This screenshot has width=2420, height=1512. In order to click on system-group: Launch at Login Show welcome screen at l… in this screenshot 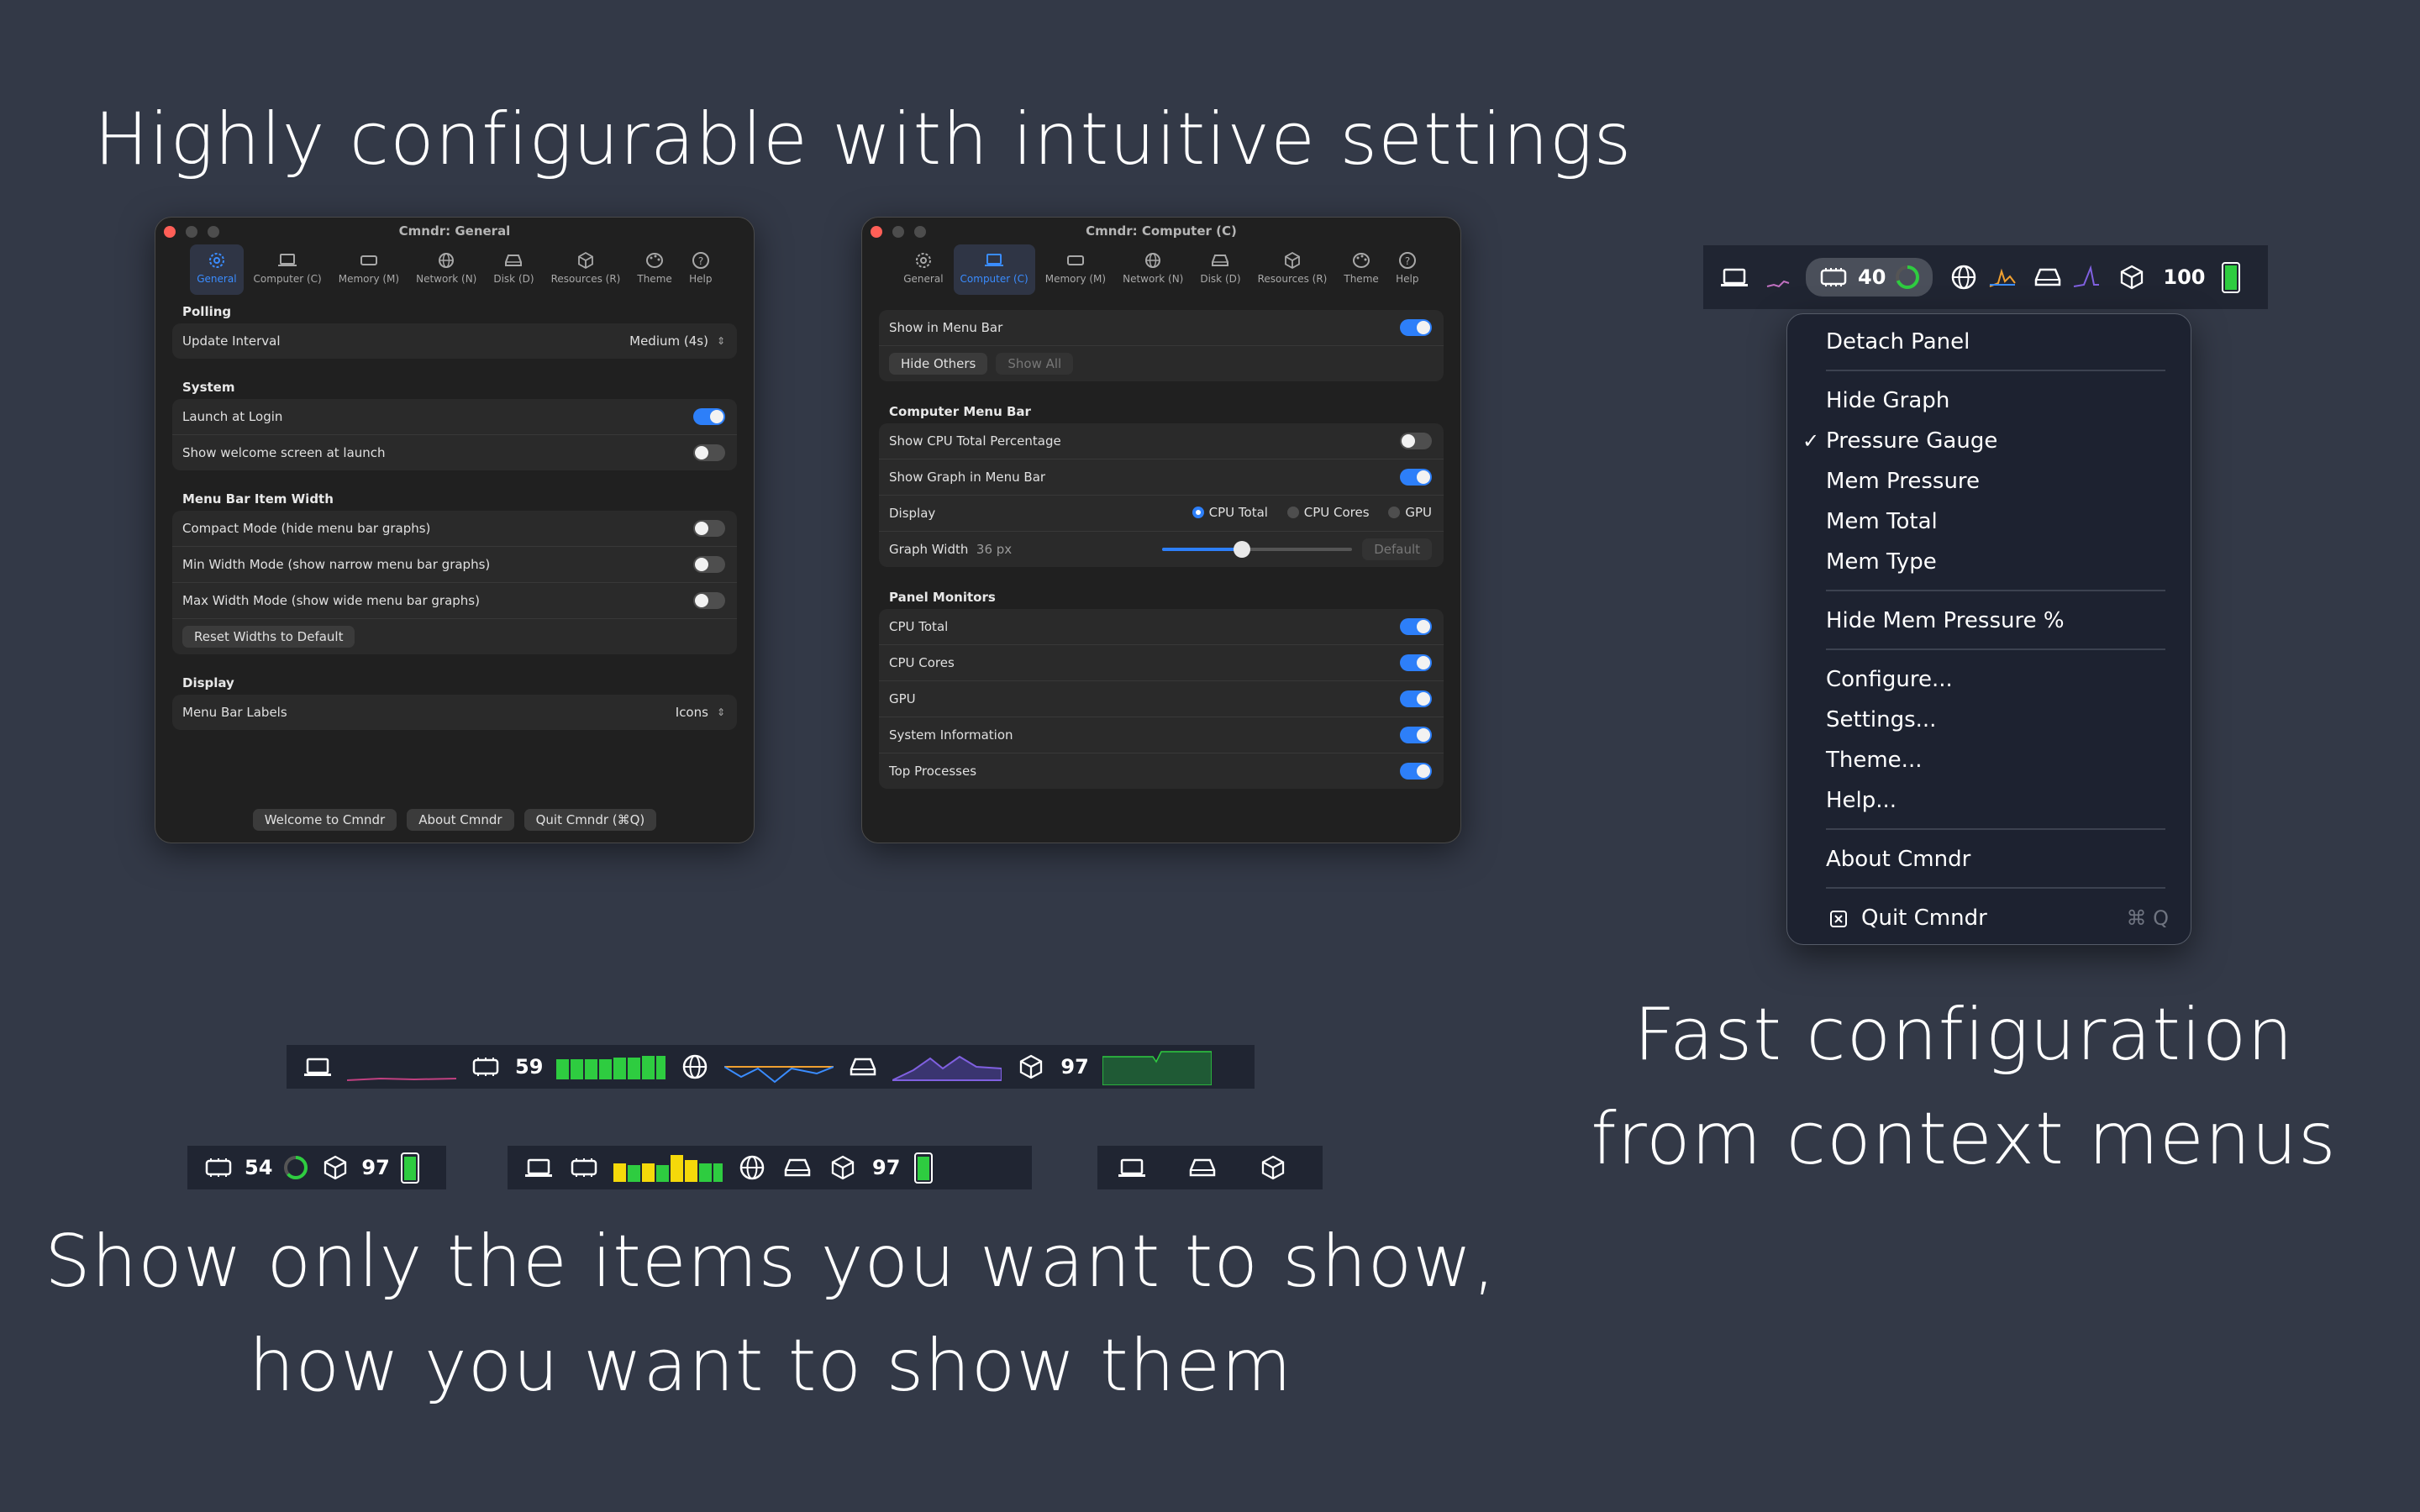, I will do `click(454, 434)`.